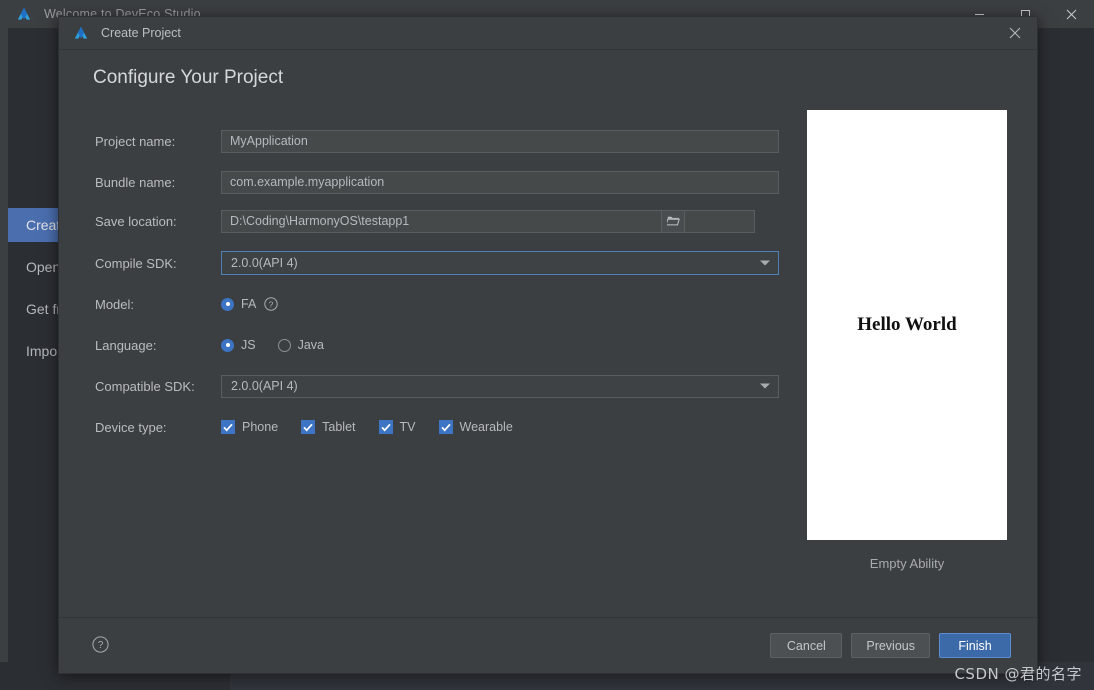 This screenshot has width=1094, height=690. Describe the element at coordinates (307, 182) in the screenshot. I see `bundle-name-value: com.example.myapplication` at that location.